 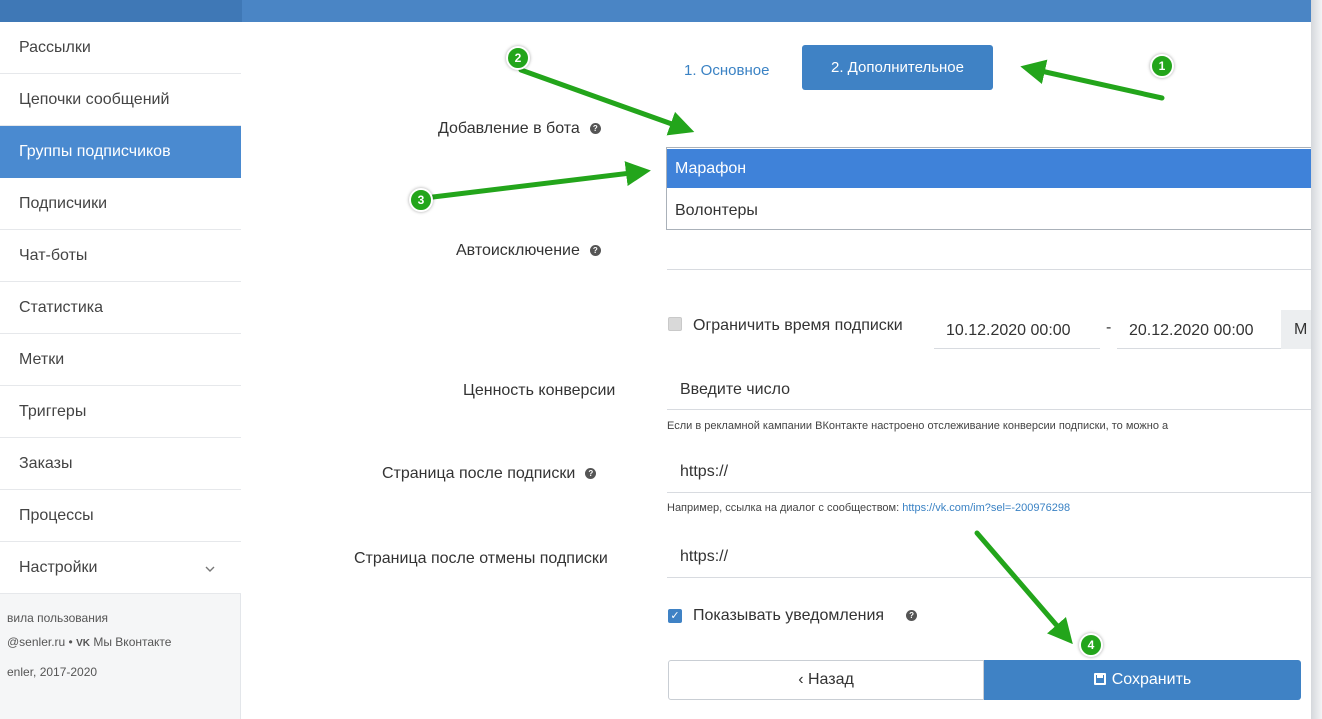 I want to click on add-to-bot-label: Добавление в бота?, so click(x=519, y=129).